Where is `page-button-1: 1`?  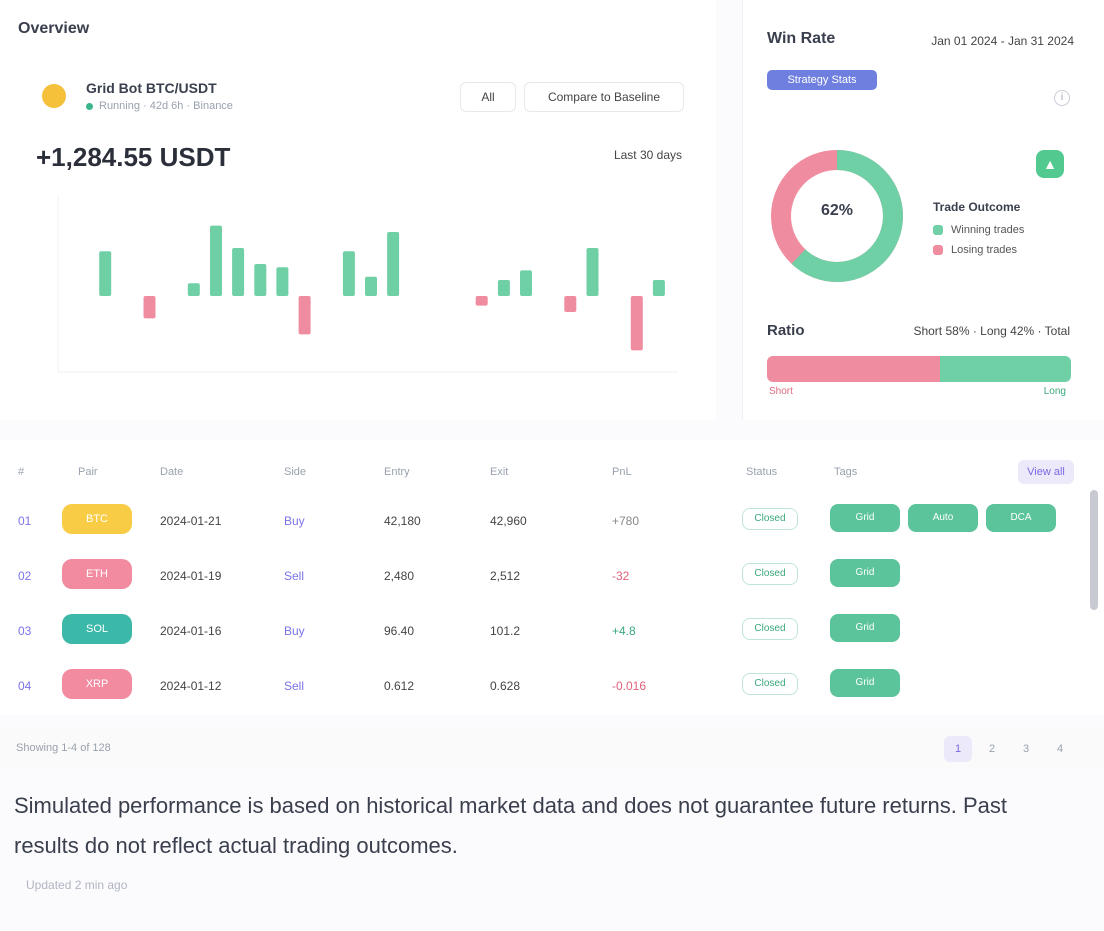
page-button-1: 1 is located at coordinates (958, 749).